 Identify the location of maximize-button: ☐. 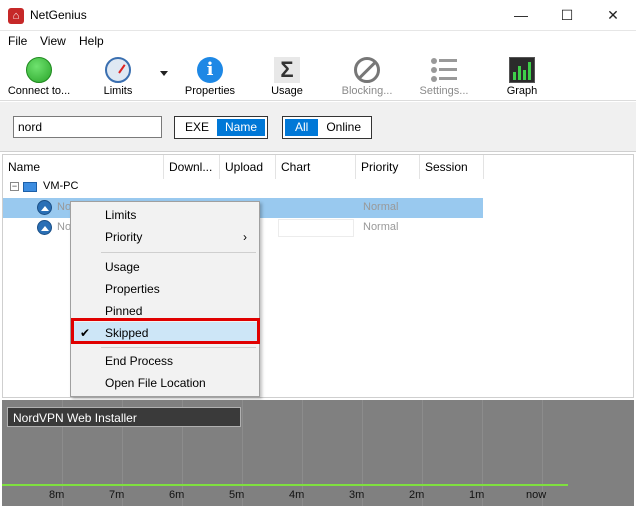
(567, 15).